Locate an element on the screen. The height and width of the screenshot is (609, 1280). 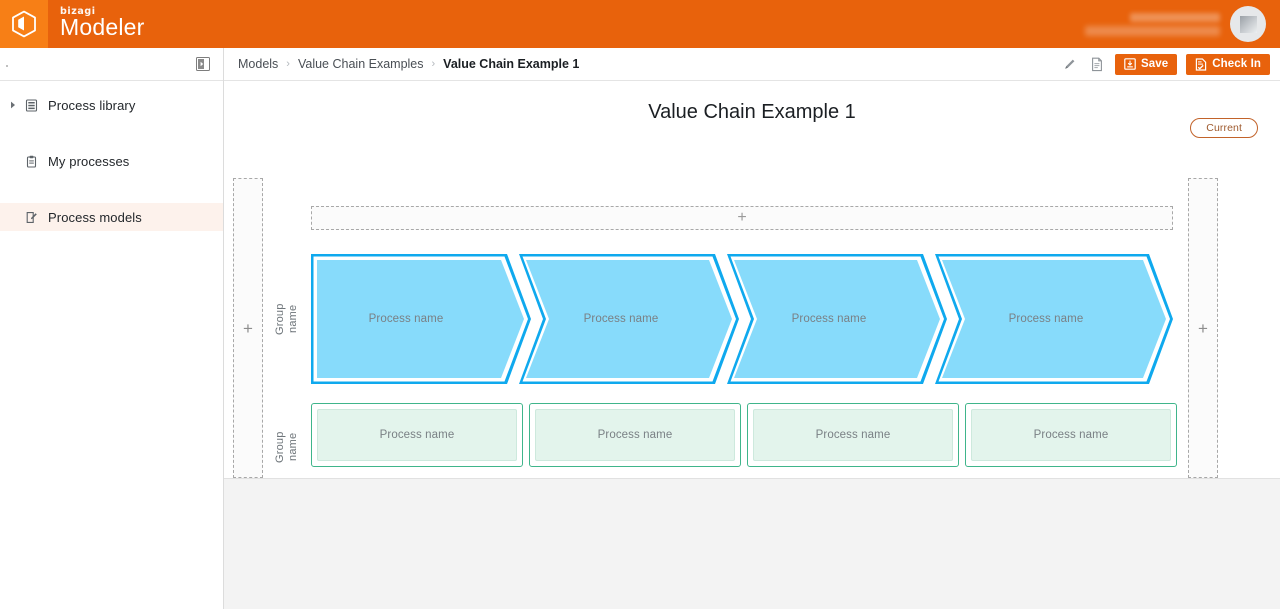
chevron-shape-1: Process name is located at coordinates (421, 319).